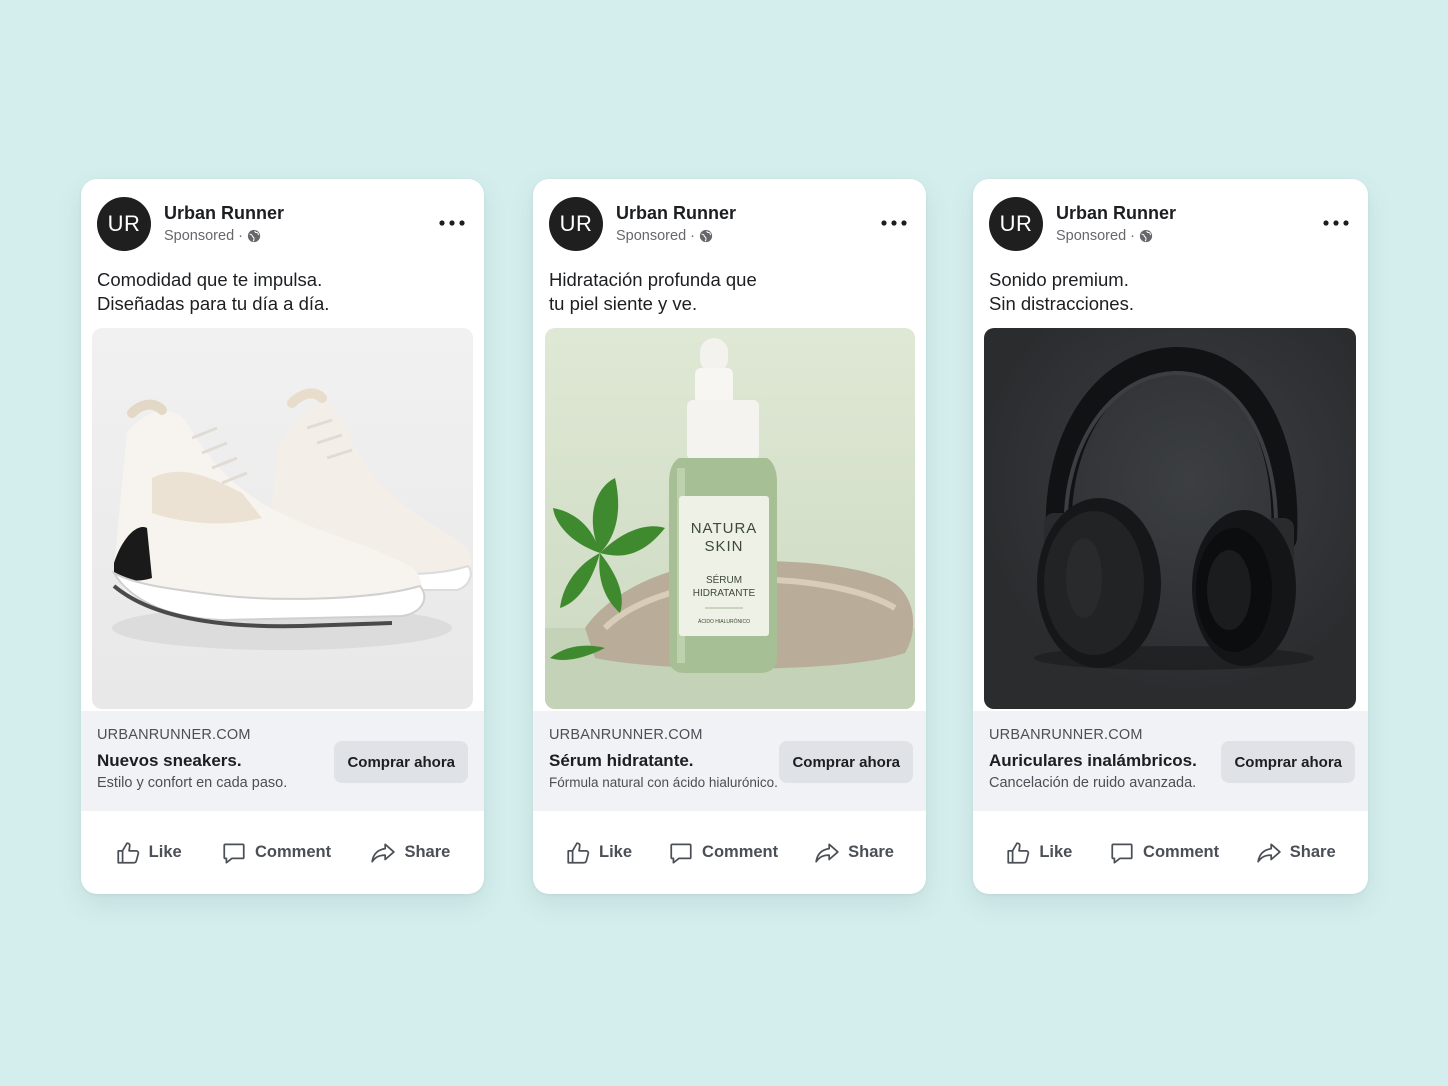 This screenshot has height=1086, width=1448. What do you see at coordinates (724, 593) in the screenshot?
I see `bottle-product-line2: HIDRATANTE` at bounding box center [724, 593].